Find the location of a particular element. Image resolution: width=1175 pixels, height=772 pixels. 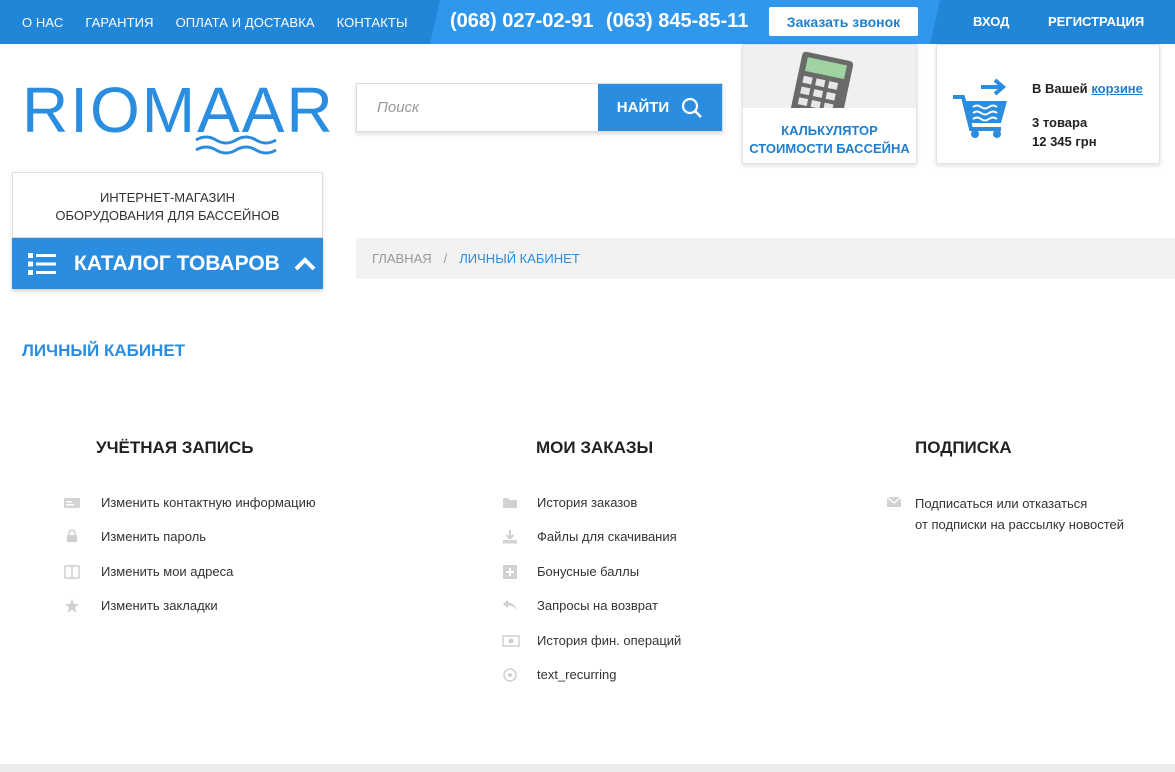

subscription-section: ПОДПИСКА is located at coordinates (963, 448).